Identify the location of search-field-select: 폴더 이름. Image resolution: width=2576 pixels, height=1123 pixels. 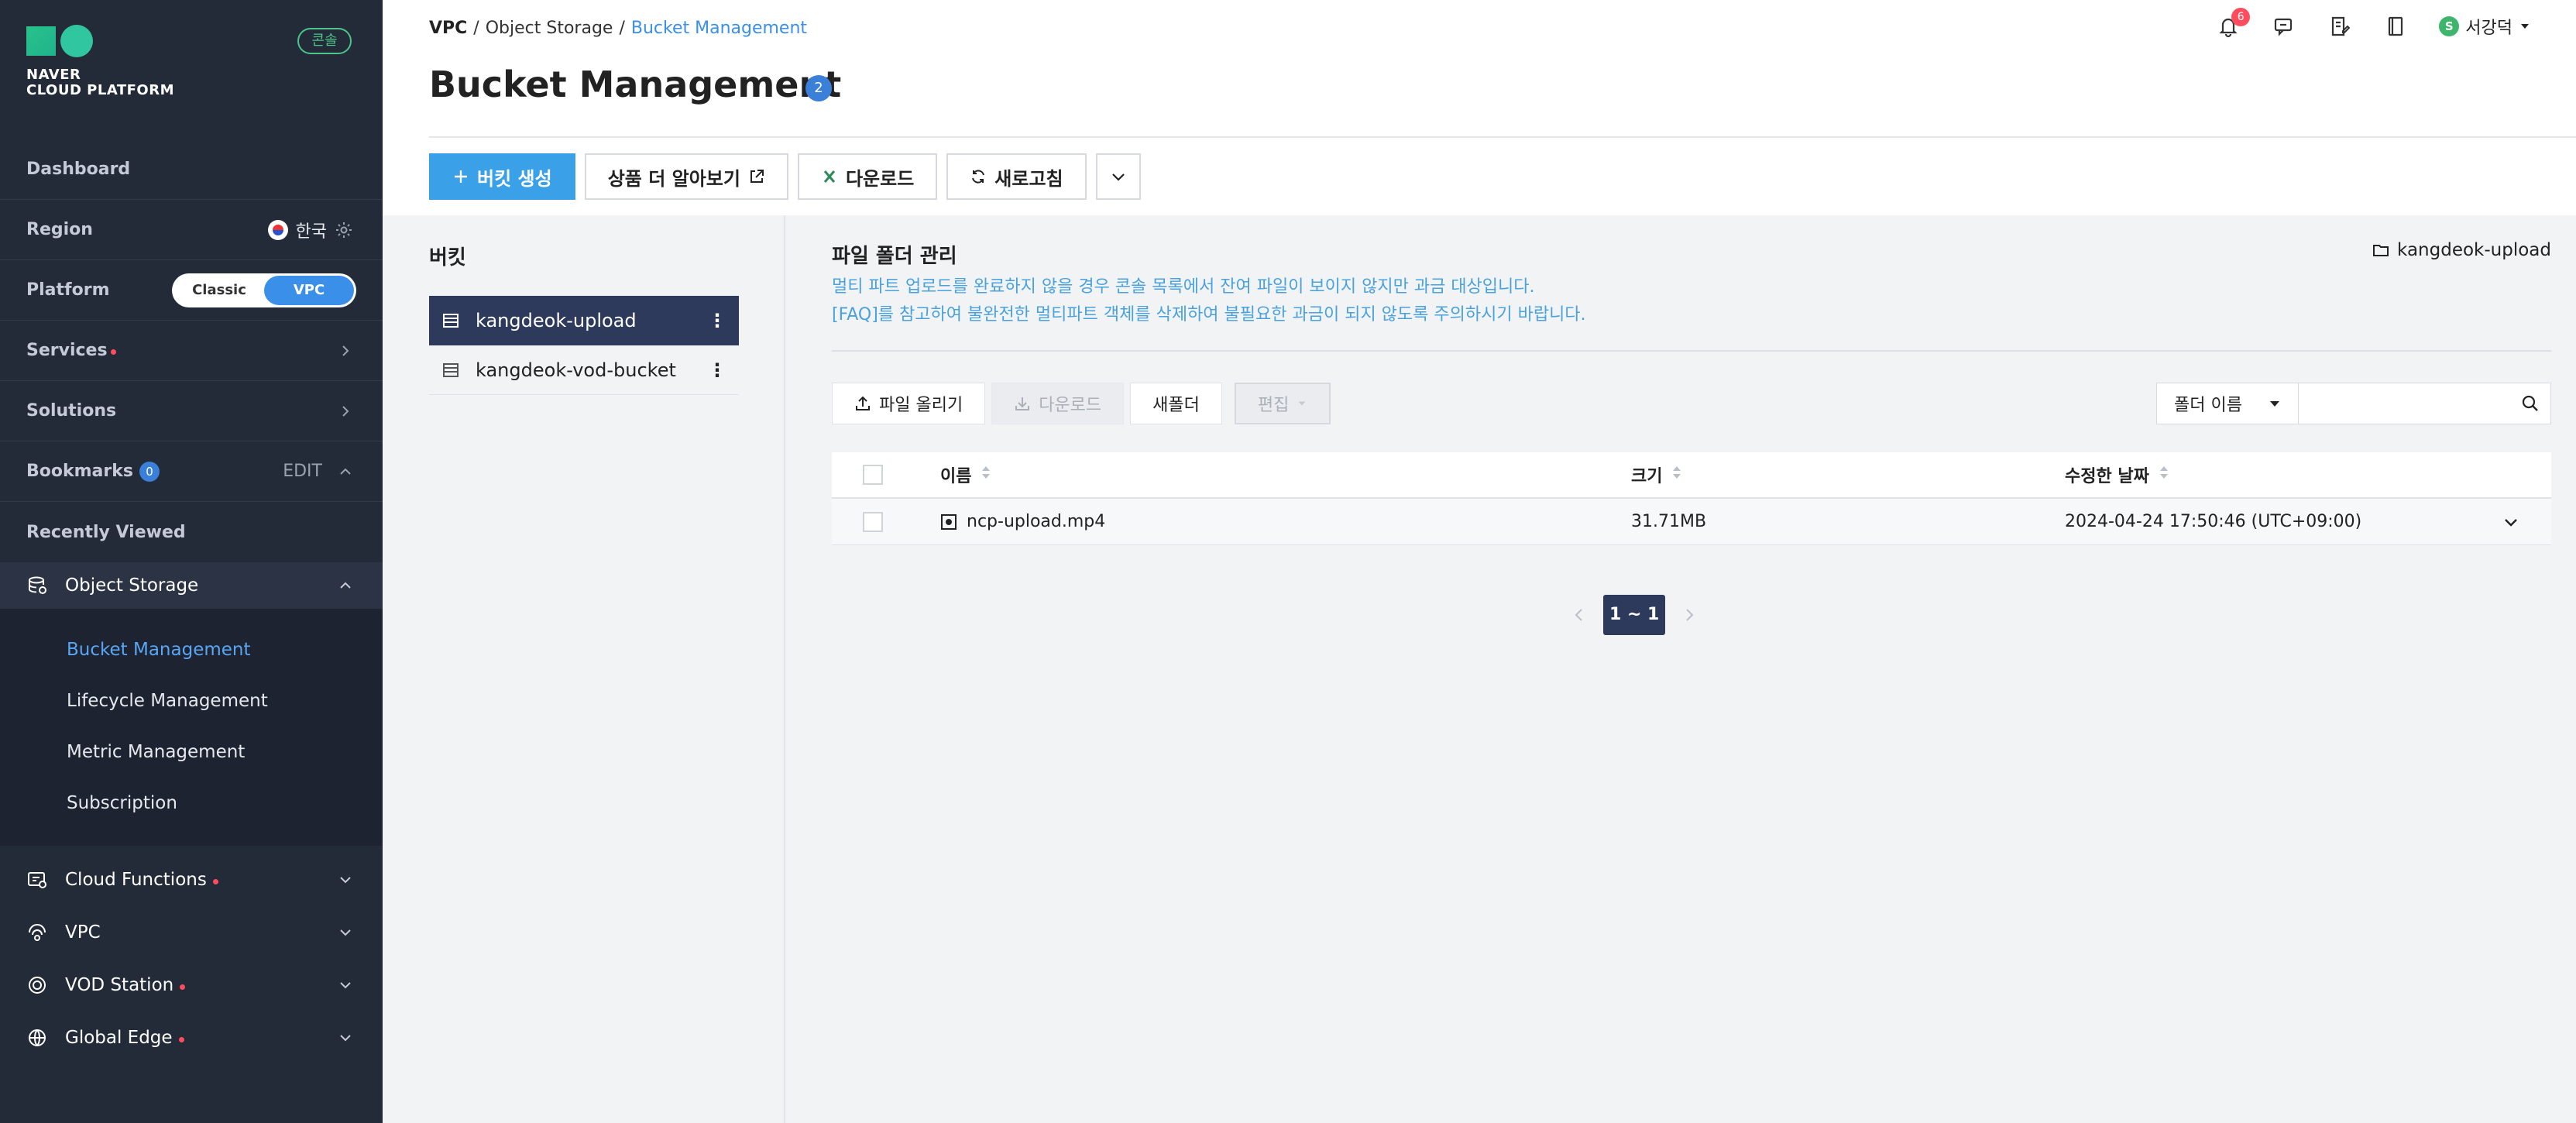
(2227, 403).